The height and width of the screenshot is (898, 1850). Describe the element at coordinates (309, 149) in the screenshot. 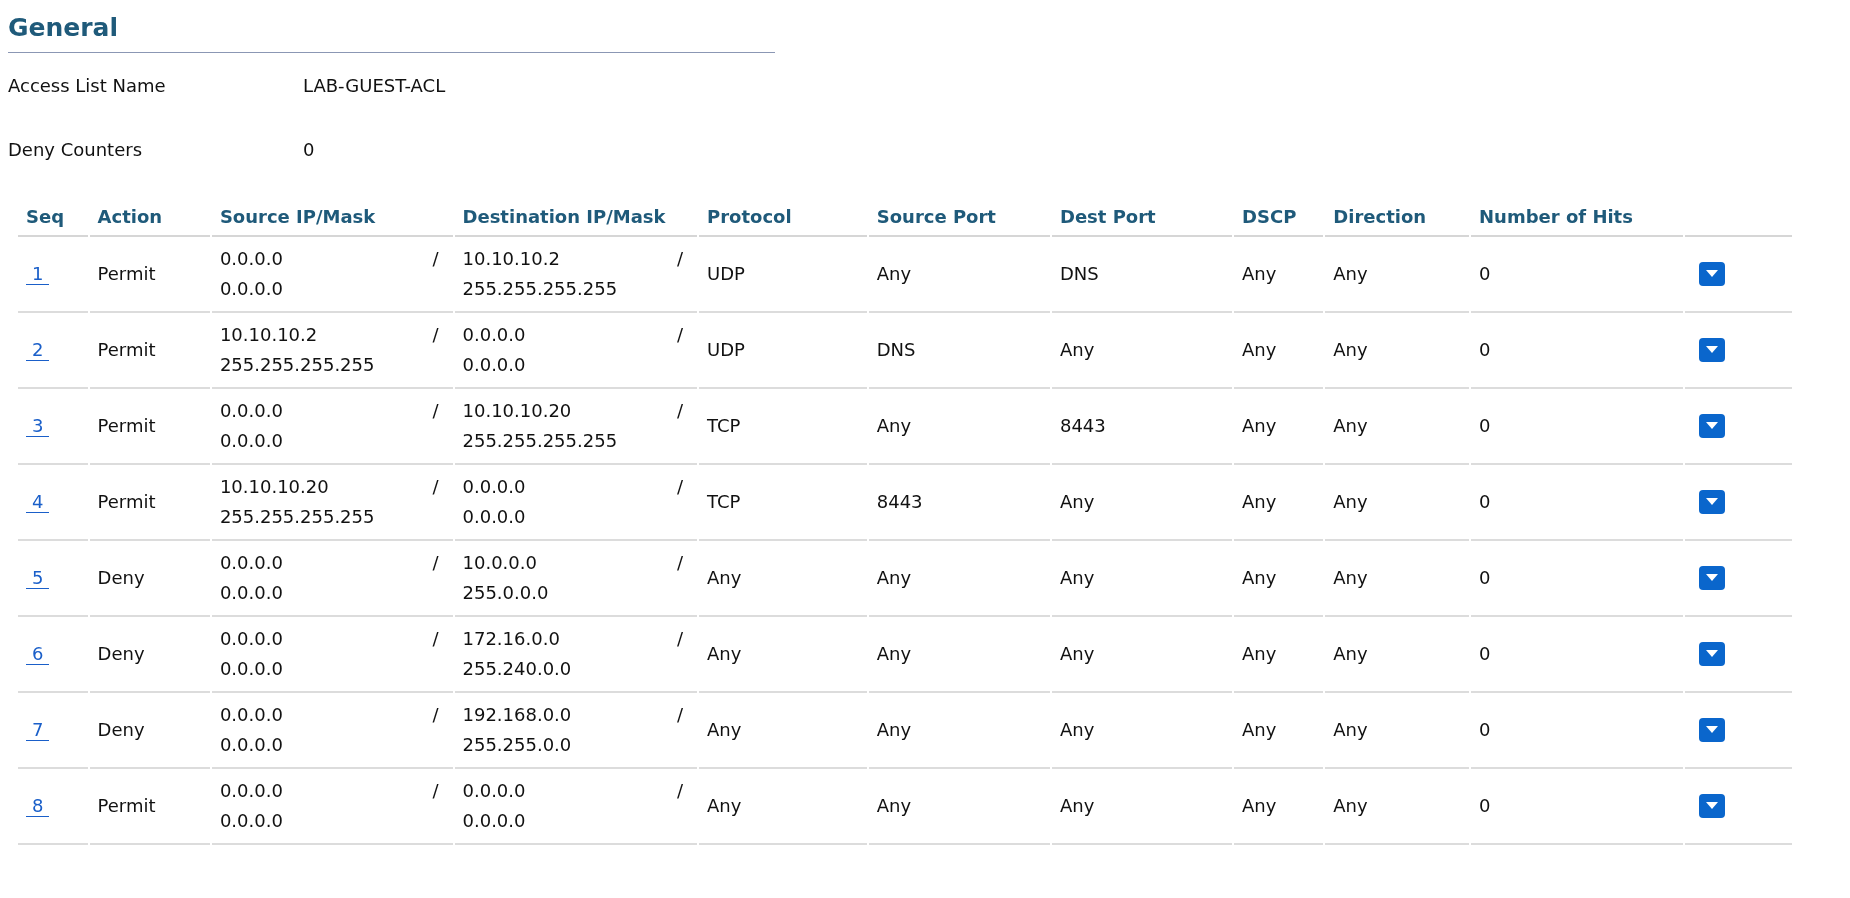

I see `field-value: 0` at that location.